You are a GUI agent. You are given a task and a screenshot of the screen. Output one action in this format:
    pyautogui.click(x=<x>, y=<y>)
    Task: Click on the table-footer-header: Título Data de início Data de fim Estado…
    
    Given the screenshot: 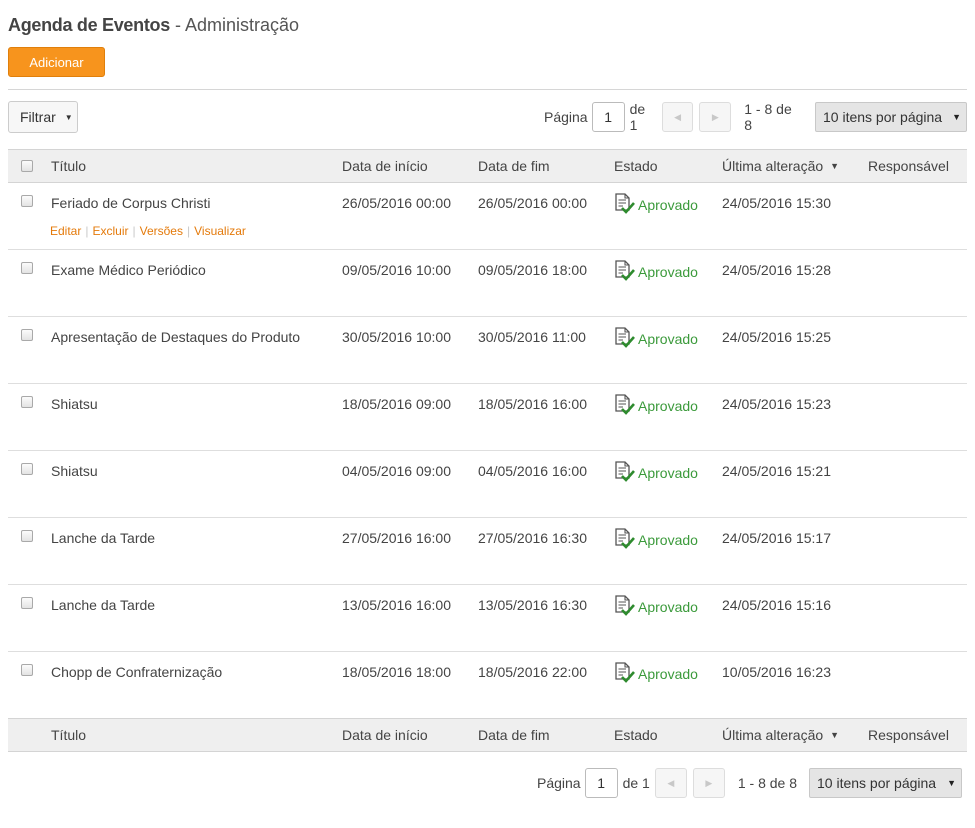 What is the action you would take?
    pyautogui.click(x=487, y=735)
    